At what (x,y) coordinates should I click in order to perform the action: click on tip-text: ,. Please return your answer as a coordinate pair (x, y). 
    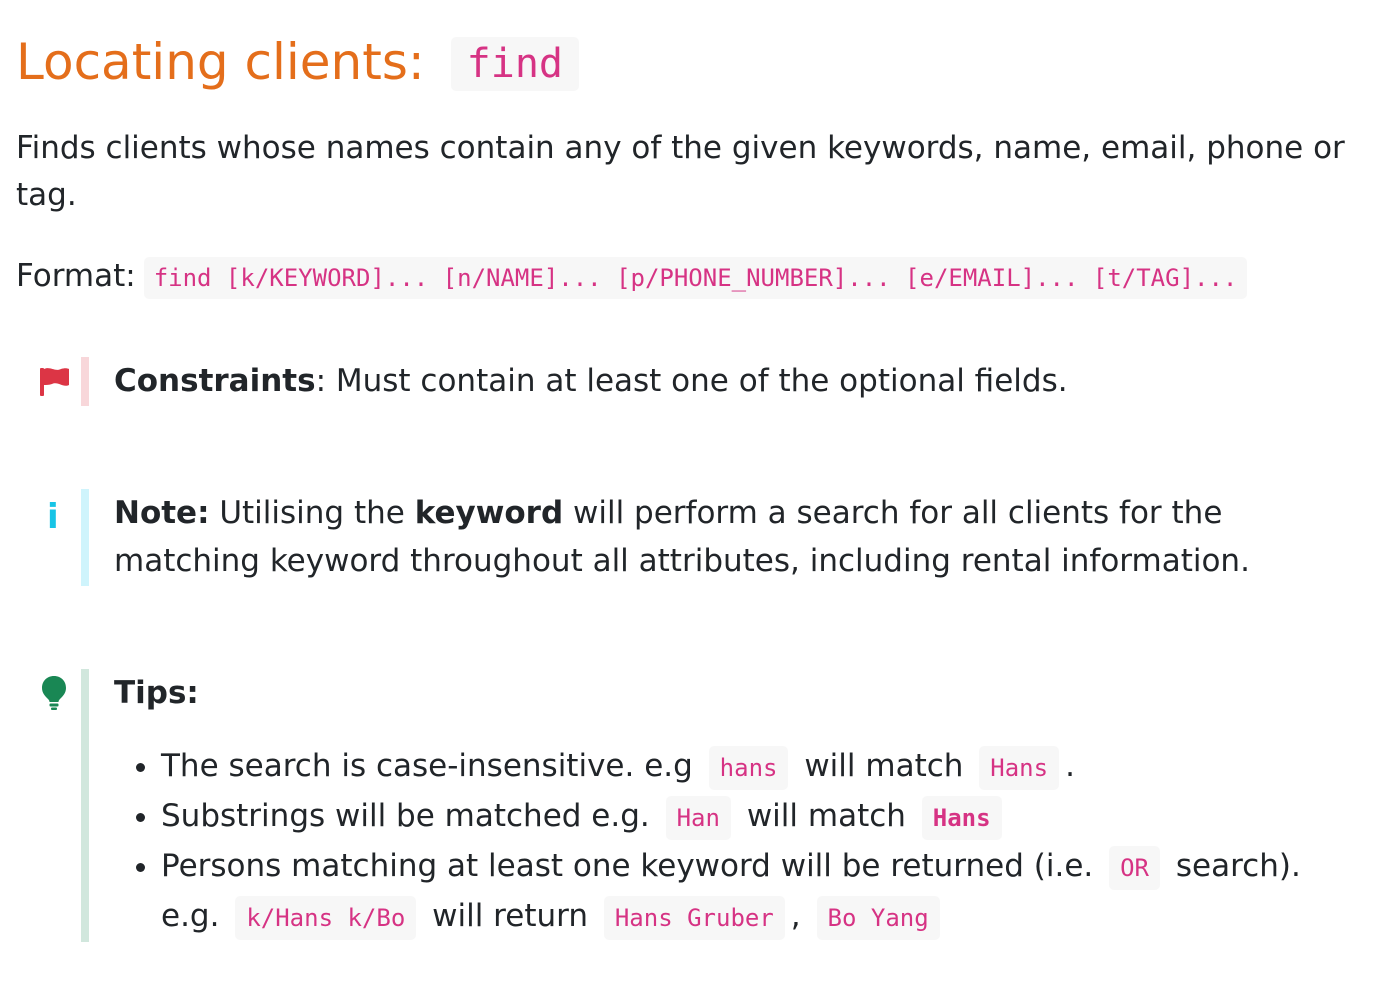
    Looking at the image, I should click on (795, 916).